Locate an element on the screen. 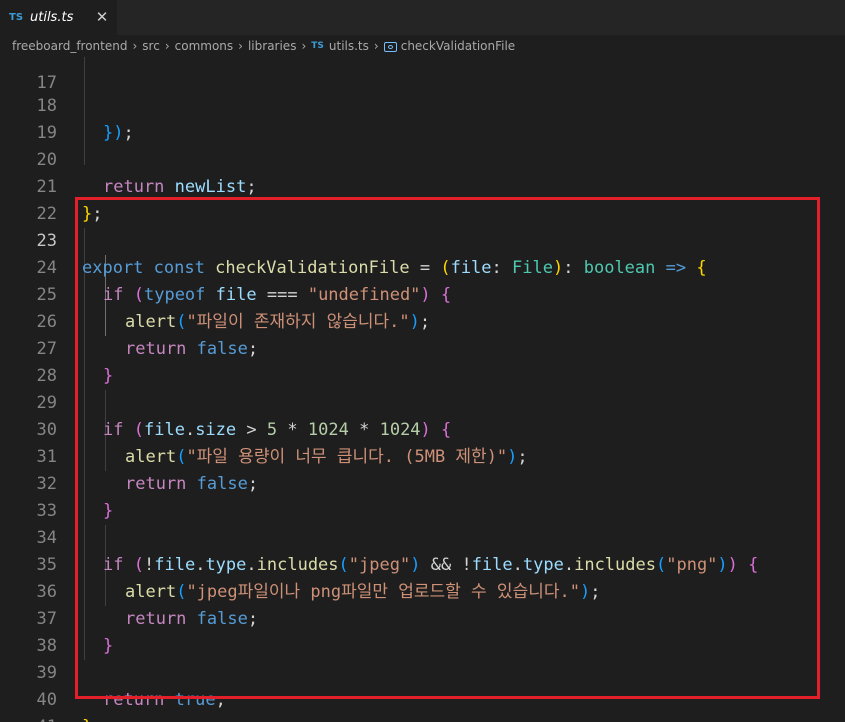 This screenshot has height=722, width=845. code-line: 21 }; is located at coordinates (422, 185).